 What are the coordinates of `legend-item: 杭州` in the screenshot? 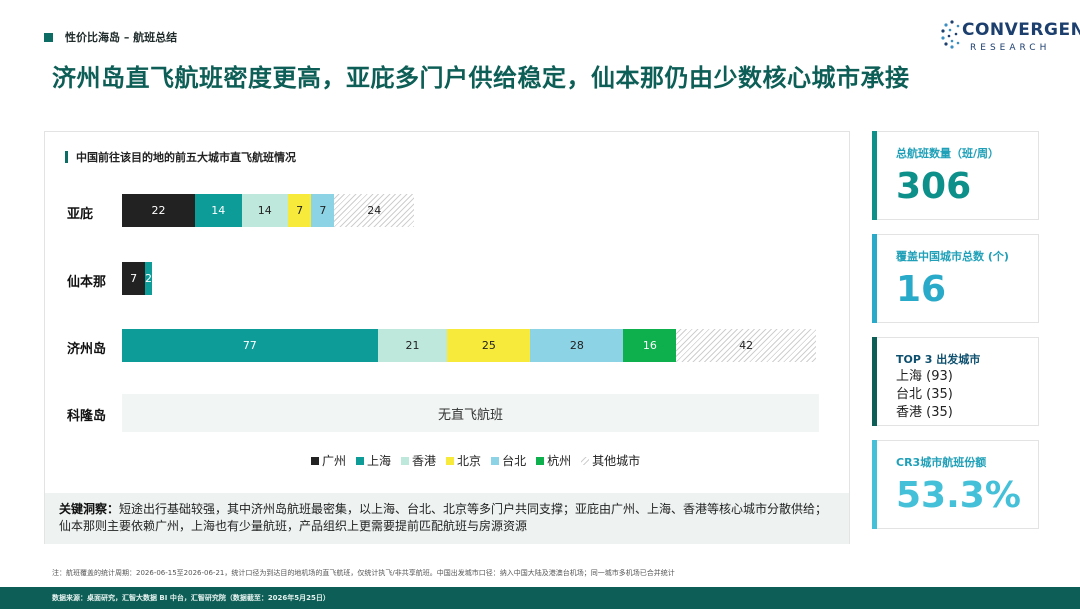 It's located at (553, 460).